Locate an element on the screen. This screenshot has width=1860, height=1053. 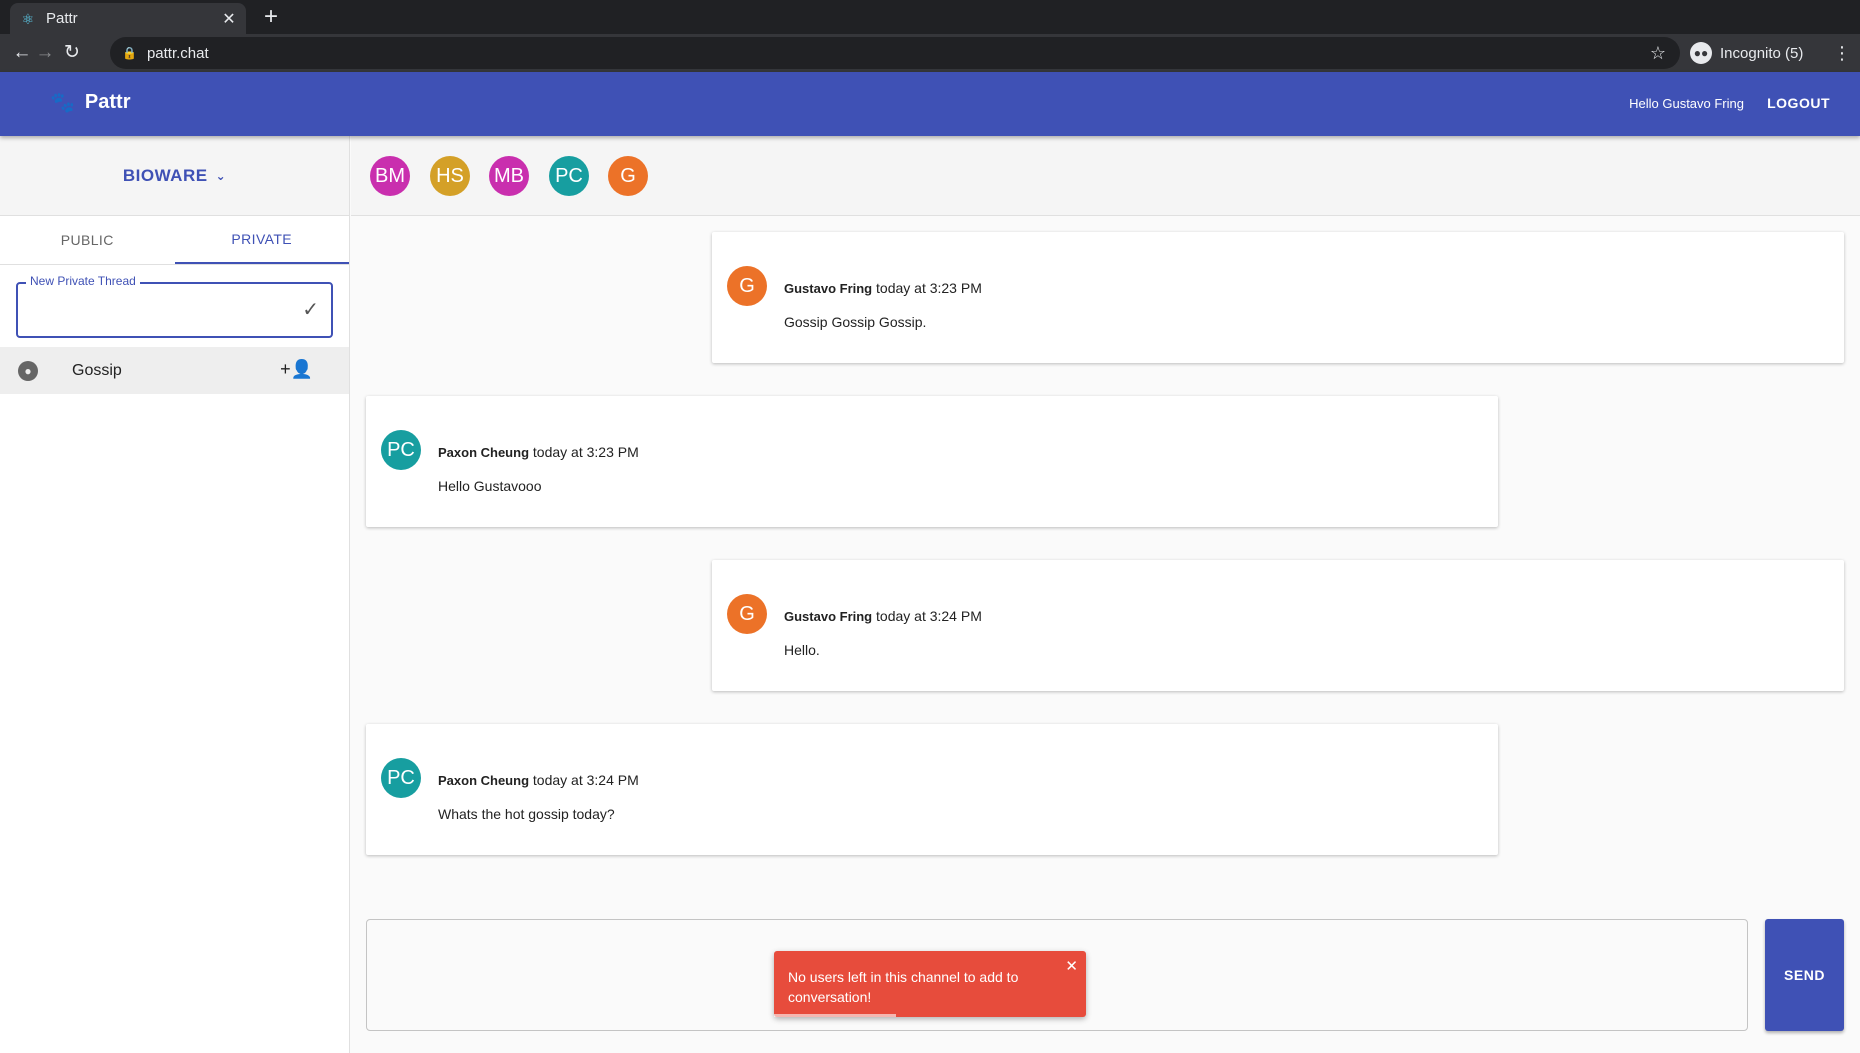
logout-button: LOGOUT is located at coordinates (1798, 103).